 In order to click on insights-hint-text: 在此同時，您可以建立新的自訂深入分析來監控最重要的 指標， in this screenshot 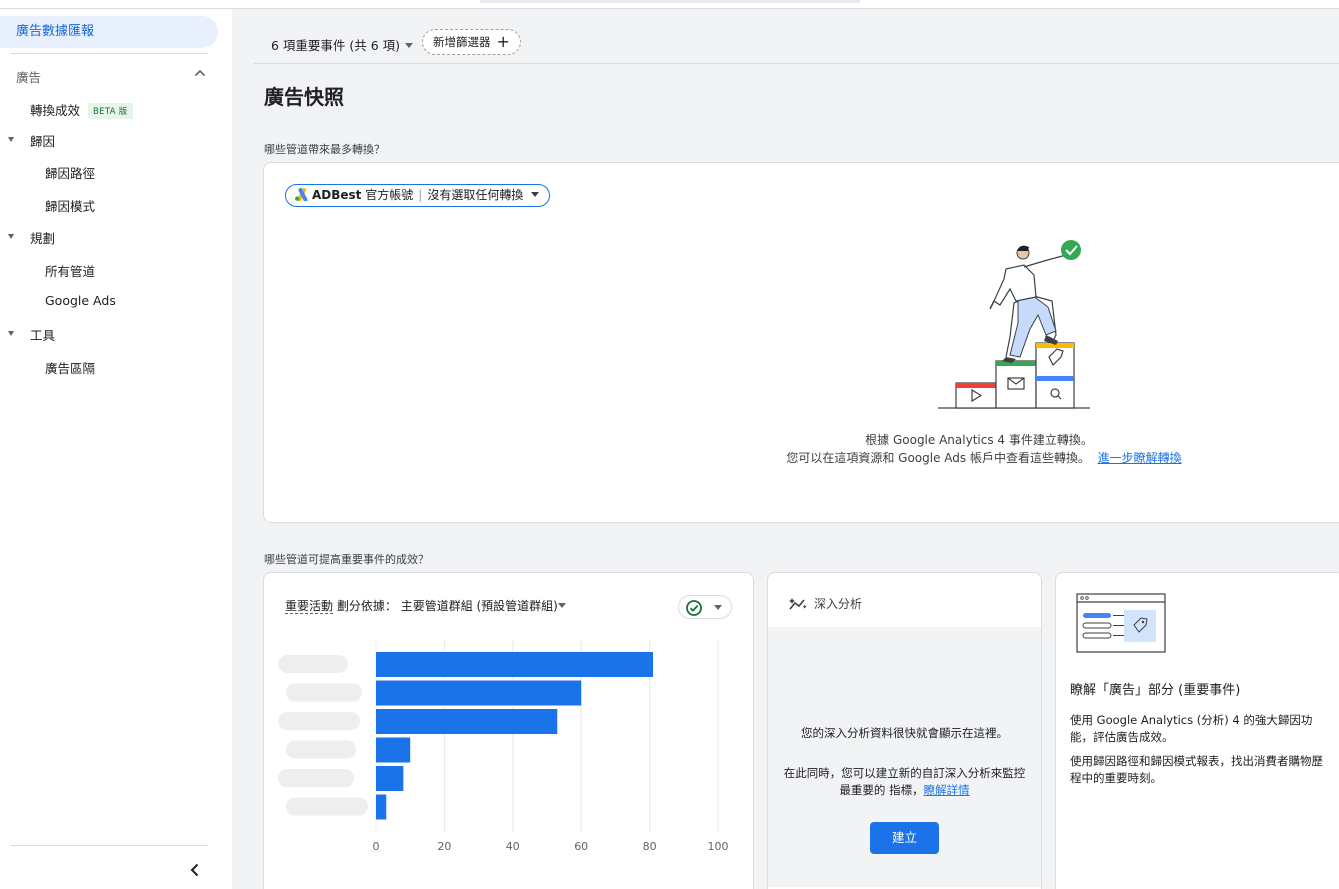, I will do `click(904, 781)`.